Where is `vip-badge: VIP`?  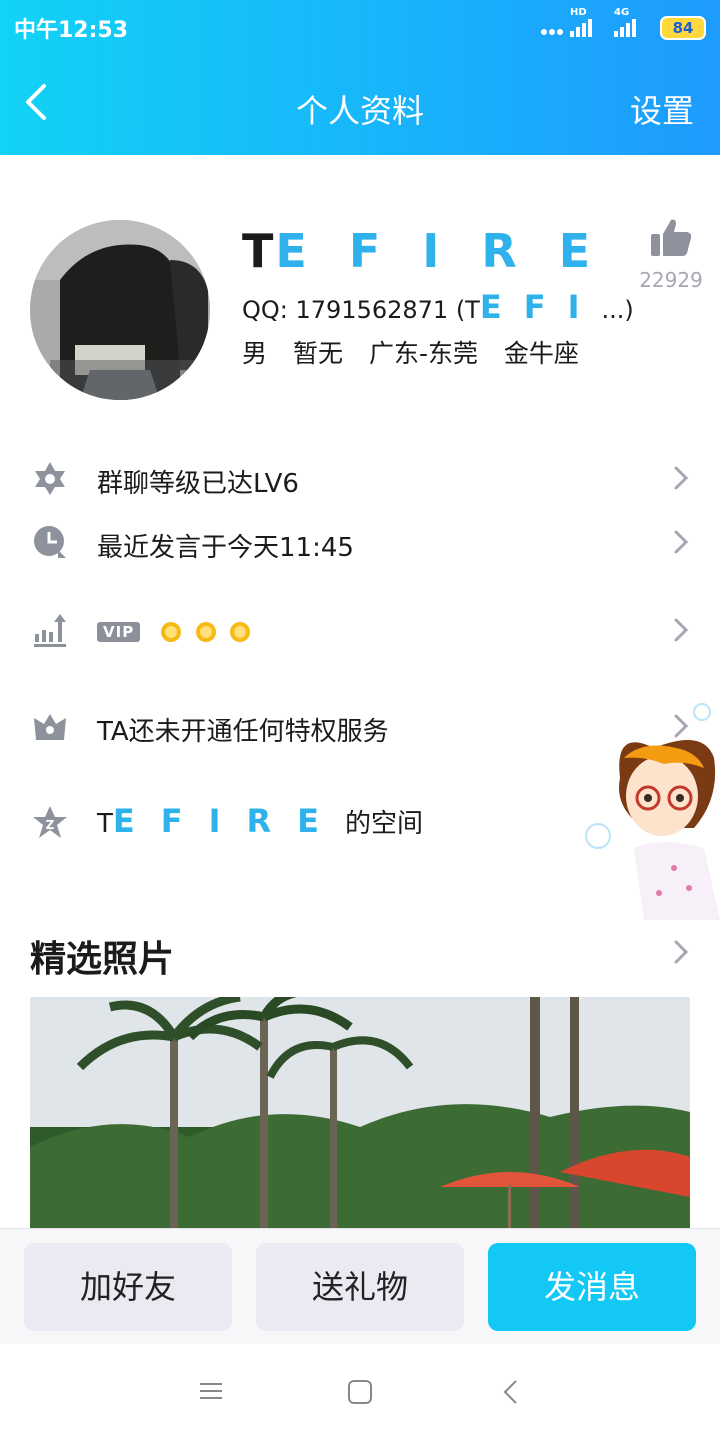 vip-badge: VIP is located at coordinates (119, 631).